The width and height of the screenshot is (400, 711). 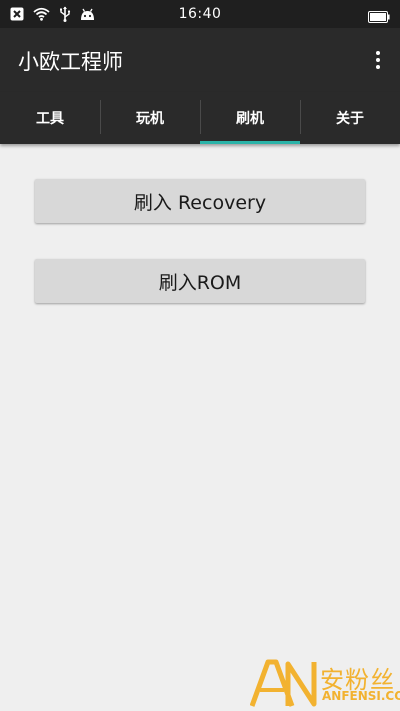 I want to click on battery-icon, so click(x=379, y=15).